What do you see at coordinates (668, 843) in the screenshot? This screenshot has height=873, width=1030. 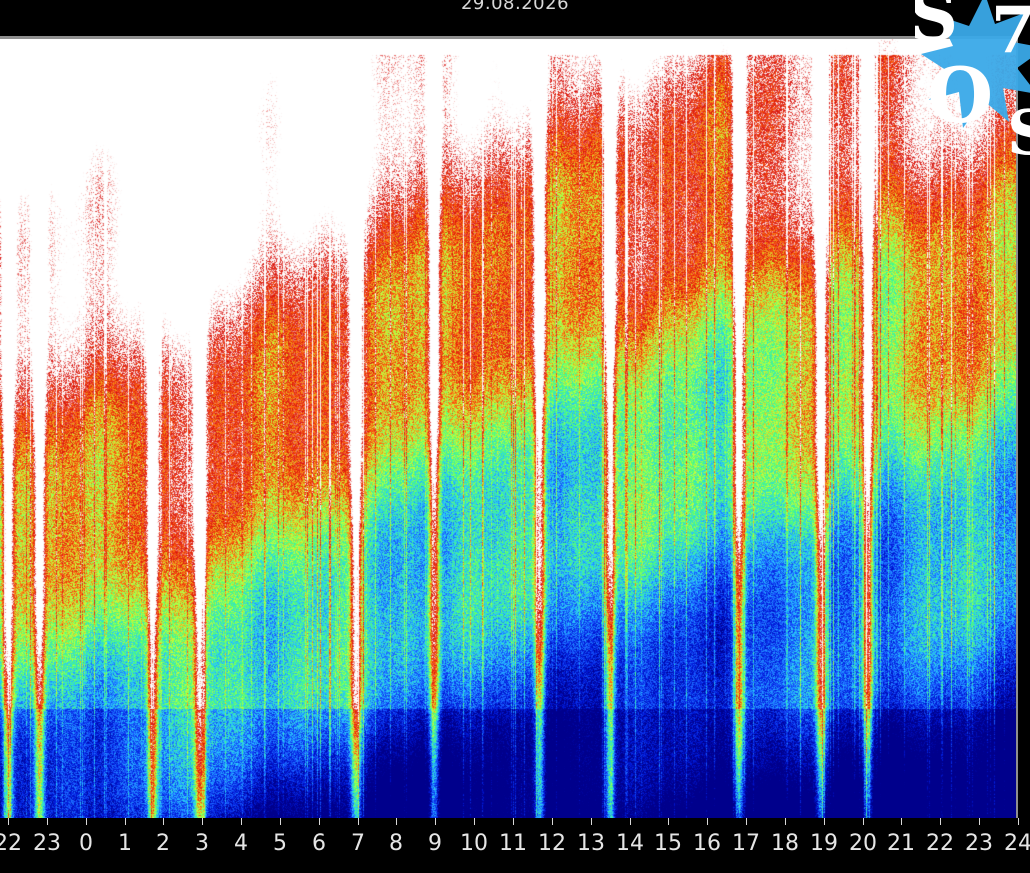 I see `x-axis-tick-label: 15` at bounding box center [668, 843].